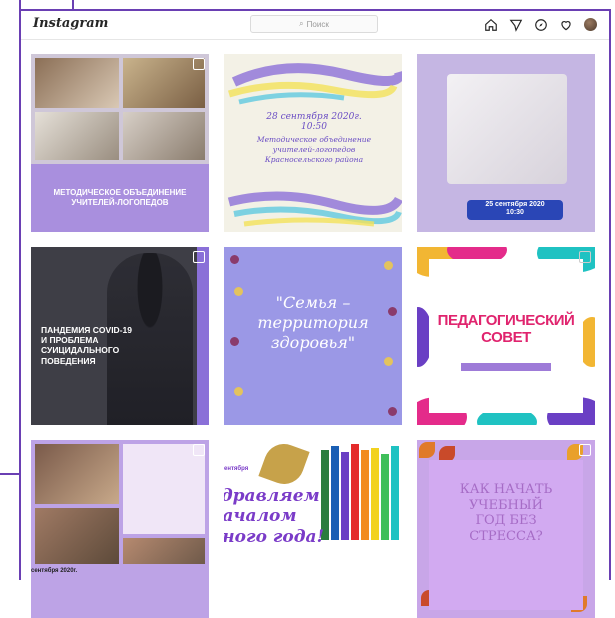 The height and width of the screenshot is (618, 615). Describe the element at coordinates (70, 23) in the screenshot. I see `instagram-logo: Instagram` at that location.